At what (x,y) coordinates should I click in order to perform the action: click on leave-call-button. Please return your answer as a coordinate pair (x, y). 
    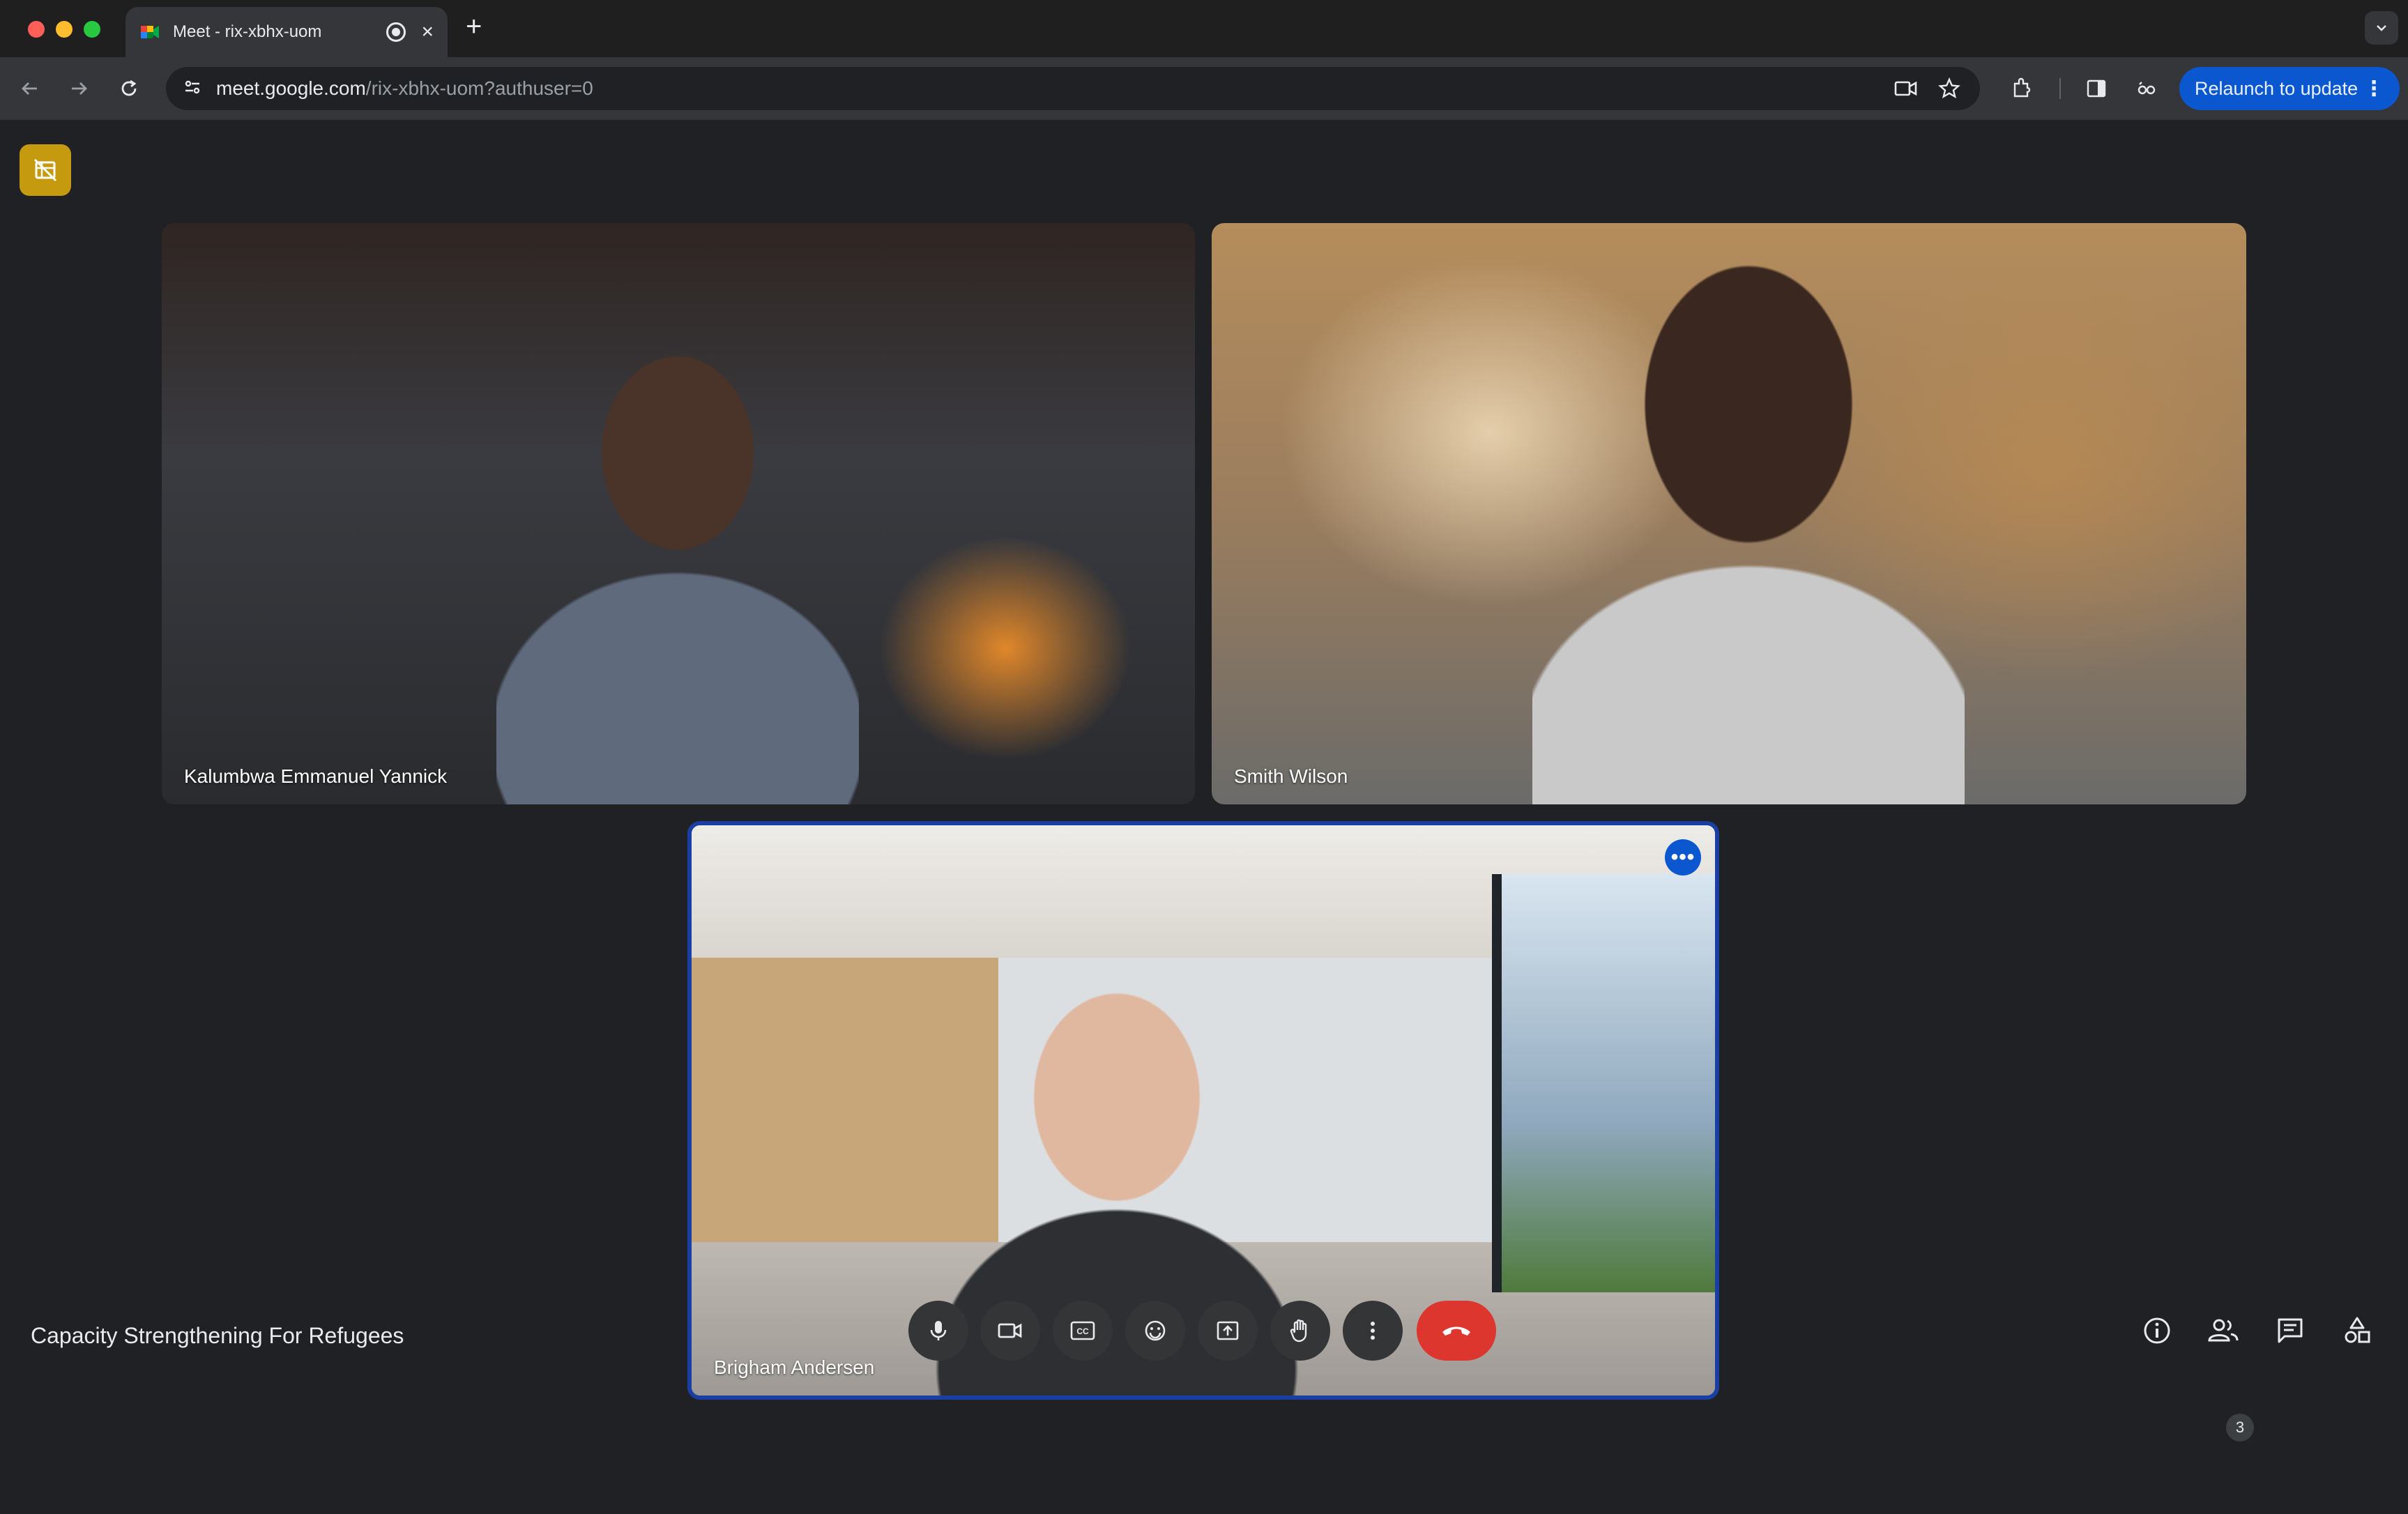
    Looking at the image, I should click on (1456, 1331).